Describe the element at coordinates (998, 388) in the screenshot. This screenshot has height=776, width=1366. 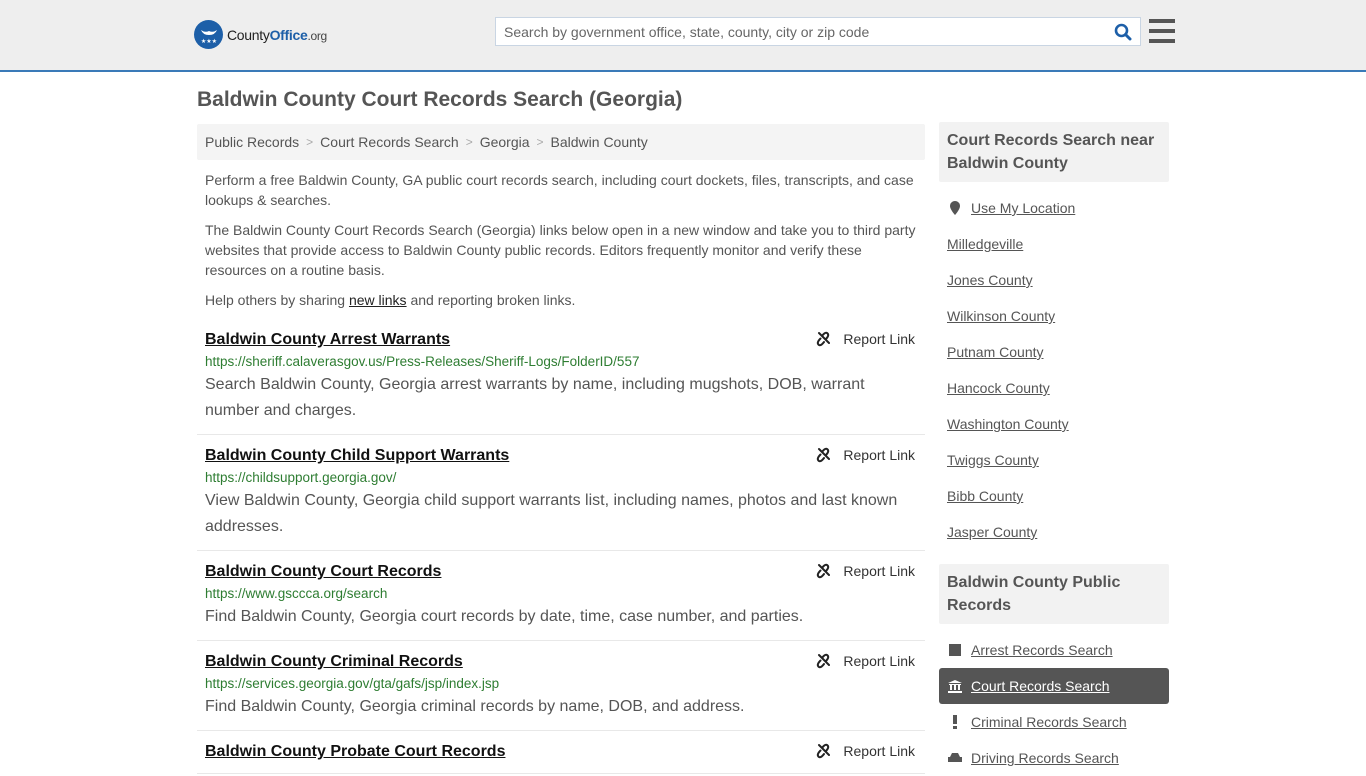
I see `nearby-item-link: Hancock County` at that location.